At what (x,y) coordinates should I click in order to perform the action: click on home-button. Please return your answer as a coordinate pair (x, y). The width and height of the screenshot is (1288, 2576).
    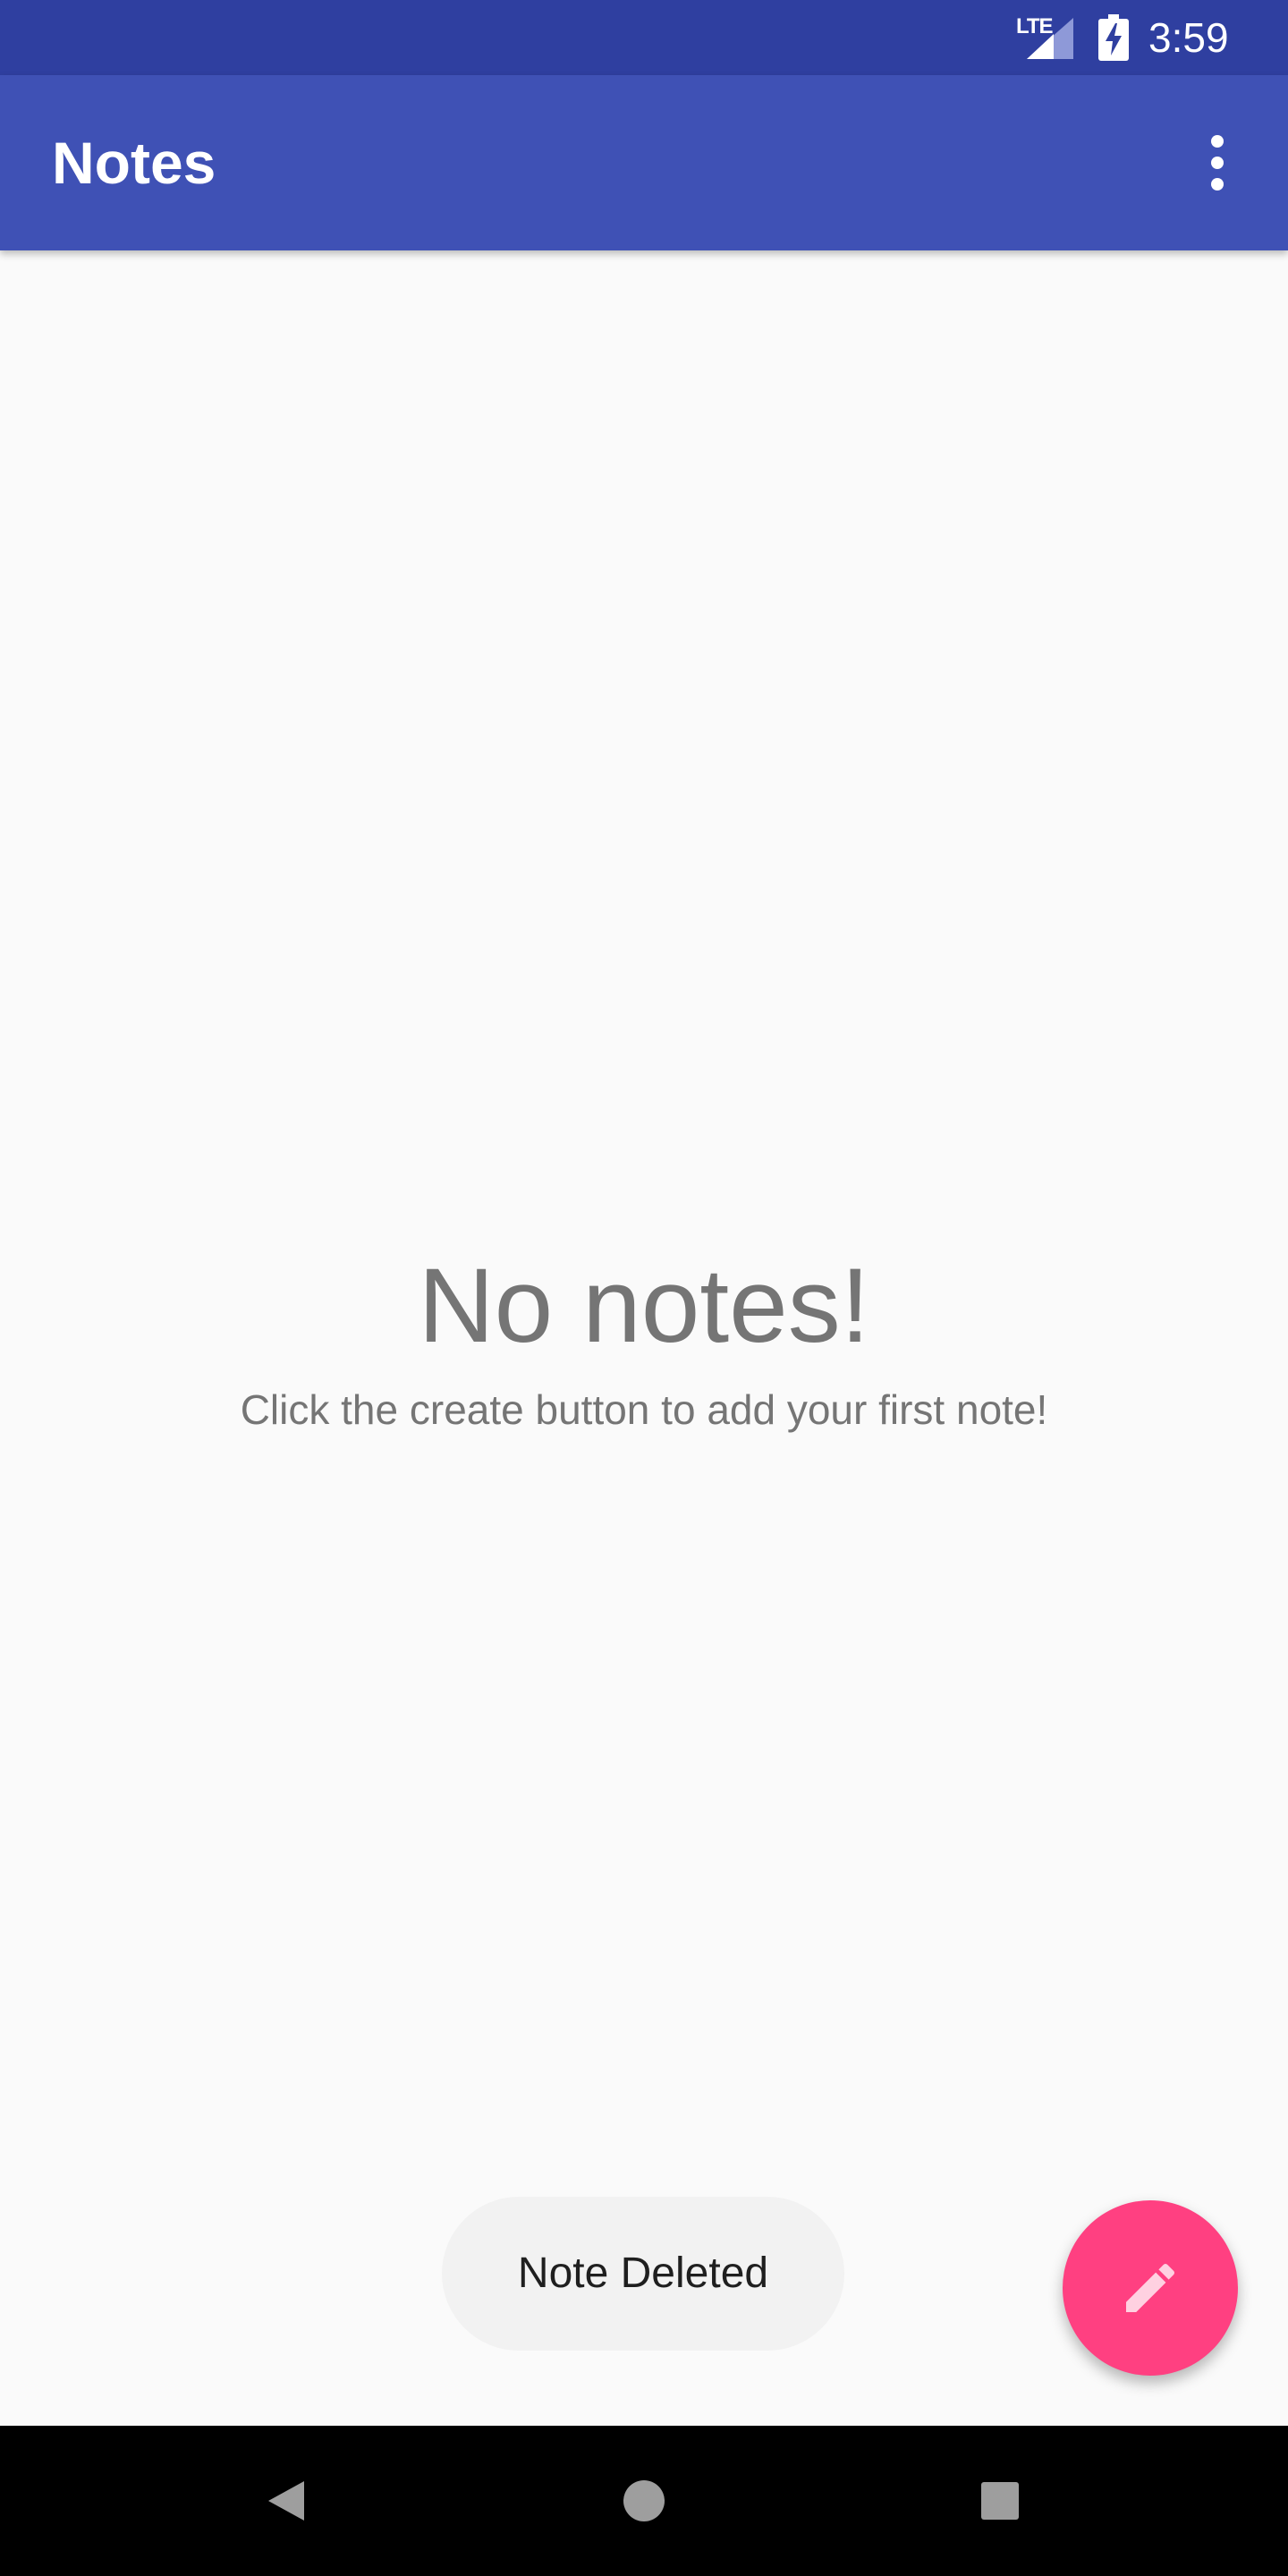
    Looking at the image, I should click on (644, 2501).